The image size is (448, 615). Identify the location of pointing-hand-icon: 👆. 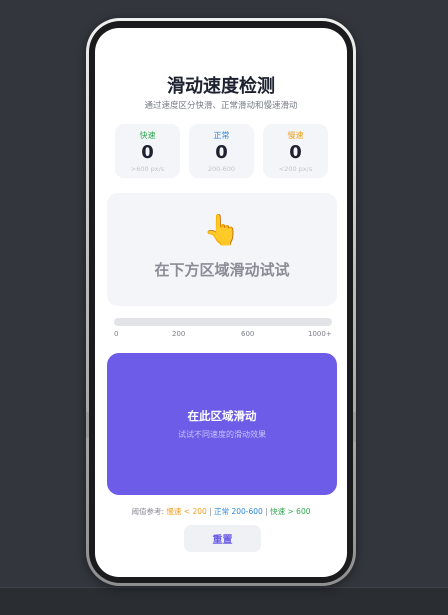
(222, 230).